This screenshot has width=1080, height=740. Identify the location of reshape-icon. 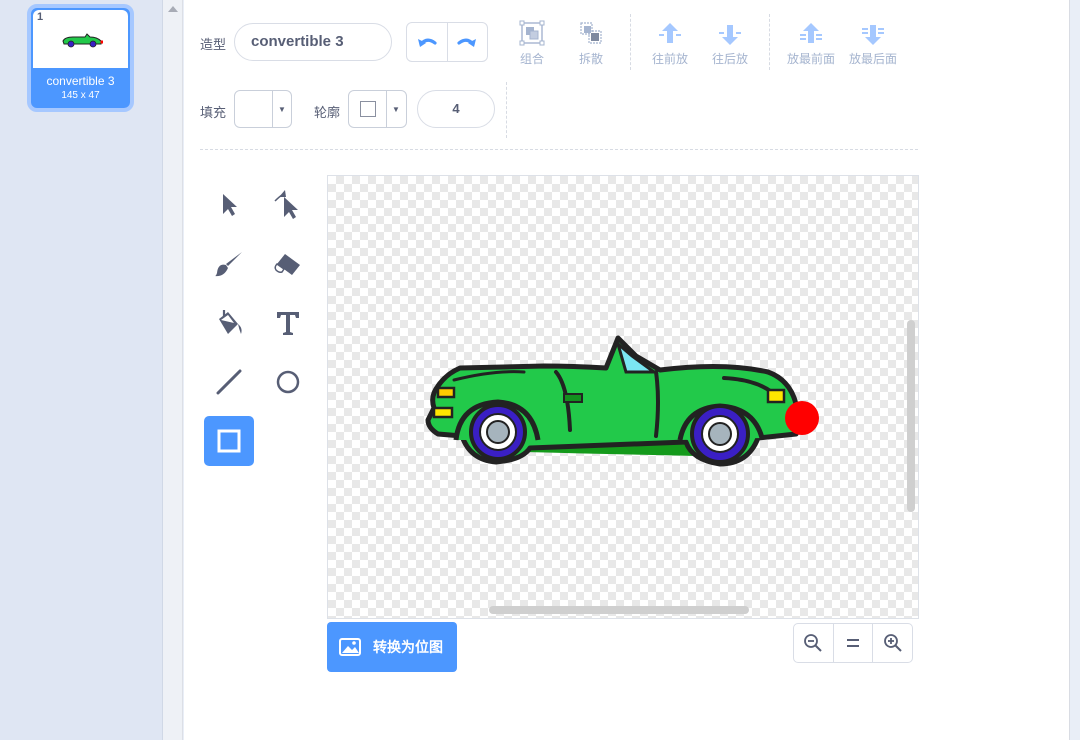
(286, 204).